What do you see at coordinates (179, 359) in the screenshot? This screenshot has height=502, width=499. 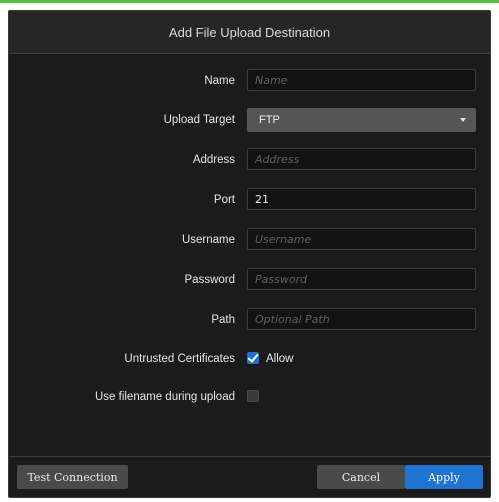 I see `untrusted-certificates-label: Untrusted Certificates` at bounding box center [179, 359].